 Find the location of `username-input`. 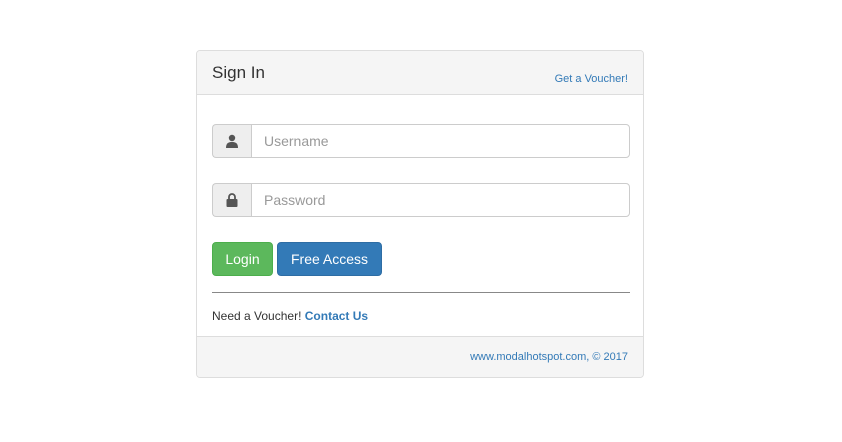

username-input is located at coordinates (440, 141).